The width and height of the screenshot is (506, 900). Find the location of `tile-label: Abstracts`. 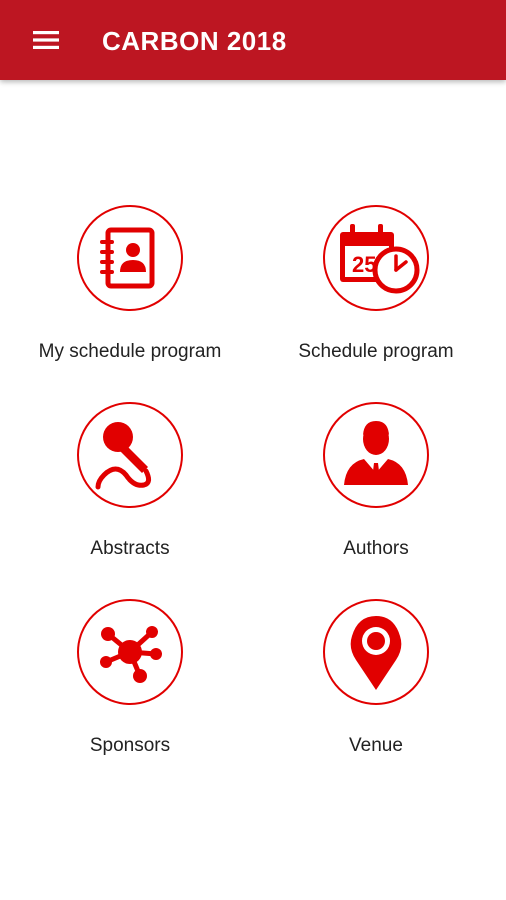

tile-label: Abstracts is located at coordinates (130, 548).